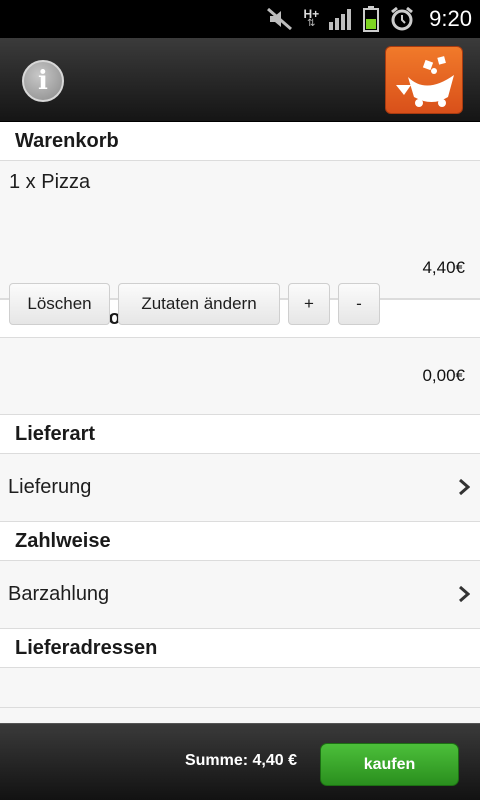 This screenshot has width=480, height=800. What do you see at coordinates (359, 304) in the screenshot?
I see `minus-button: -` at bounding box center [359, 304].